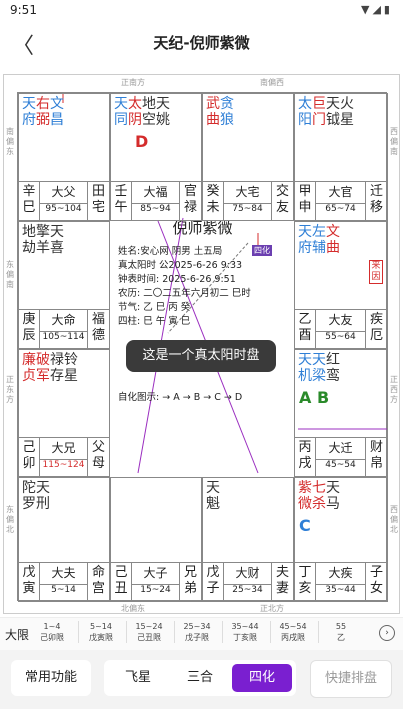 Image resolution: width=403 pixels, height=709 pixels. What do you see at coordinates (213, 112) in the screenshot?
I see `star: 武曲` at bounding box center [213, 112].